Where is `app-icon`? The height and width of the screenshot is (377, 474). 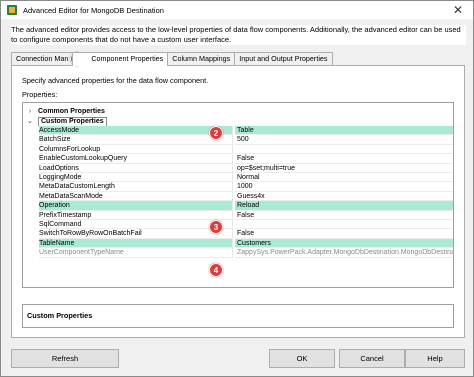 app-icon is located at coordinates (12, 10).